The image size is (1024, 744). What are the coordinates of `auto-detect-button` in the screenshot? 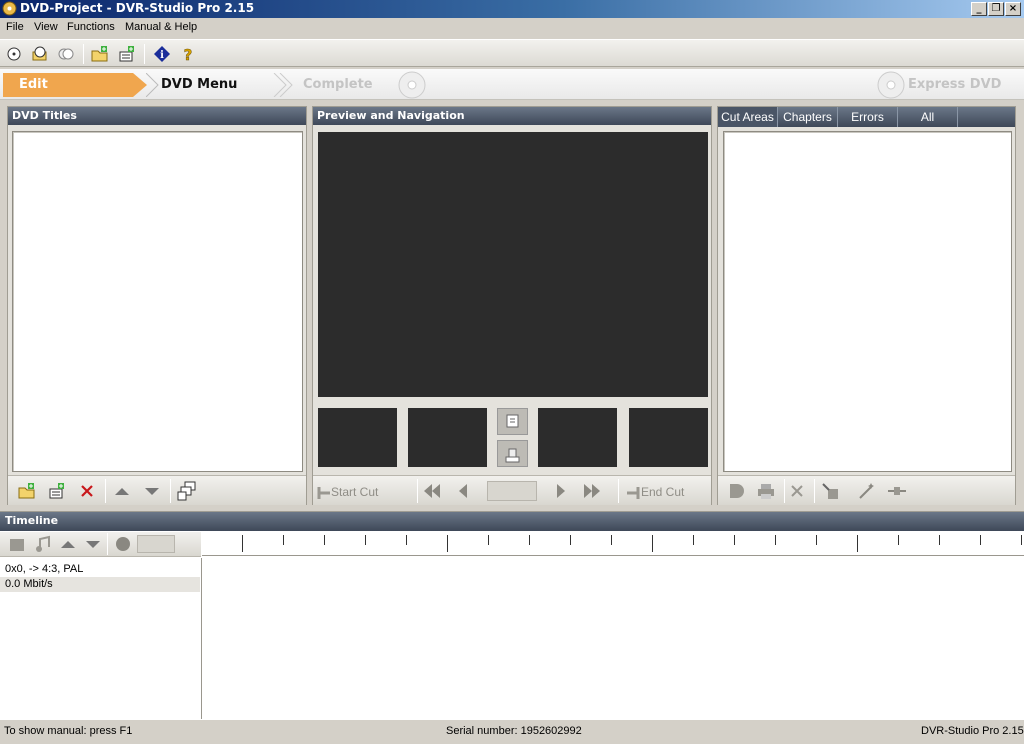 It's located at (867, 491).